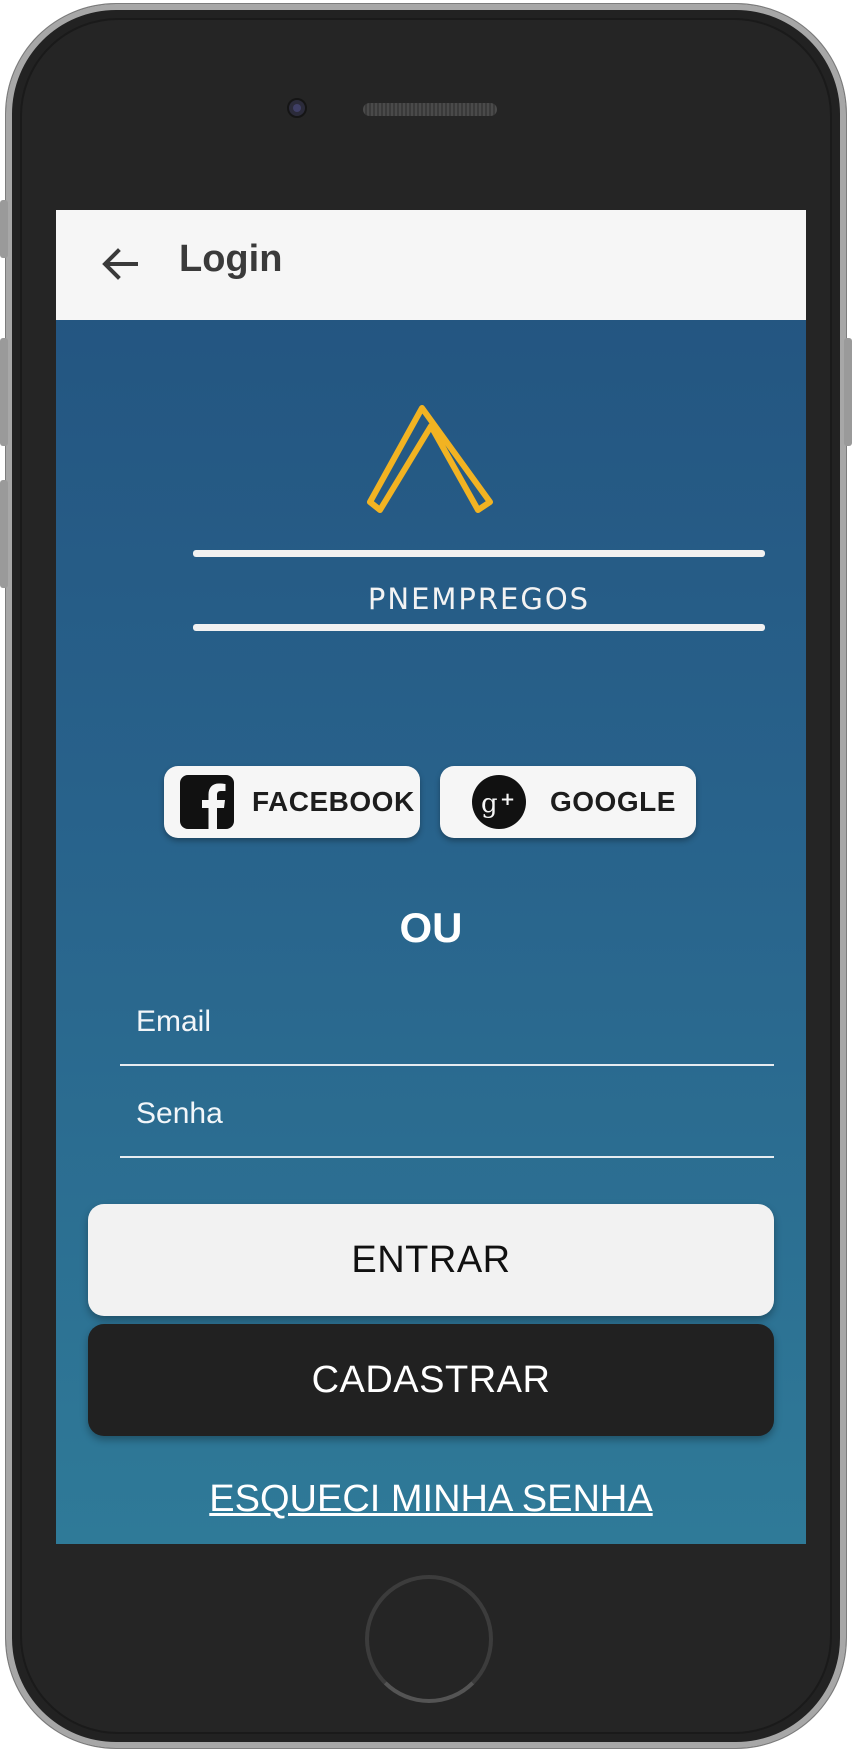  What do you see at coordinates (431, 1380) in the screenshot?
I see `register-button: CADASTRAR` at bounding box center [431, 1380].